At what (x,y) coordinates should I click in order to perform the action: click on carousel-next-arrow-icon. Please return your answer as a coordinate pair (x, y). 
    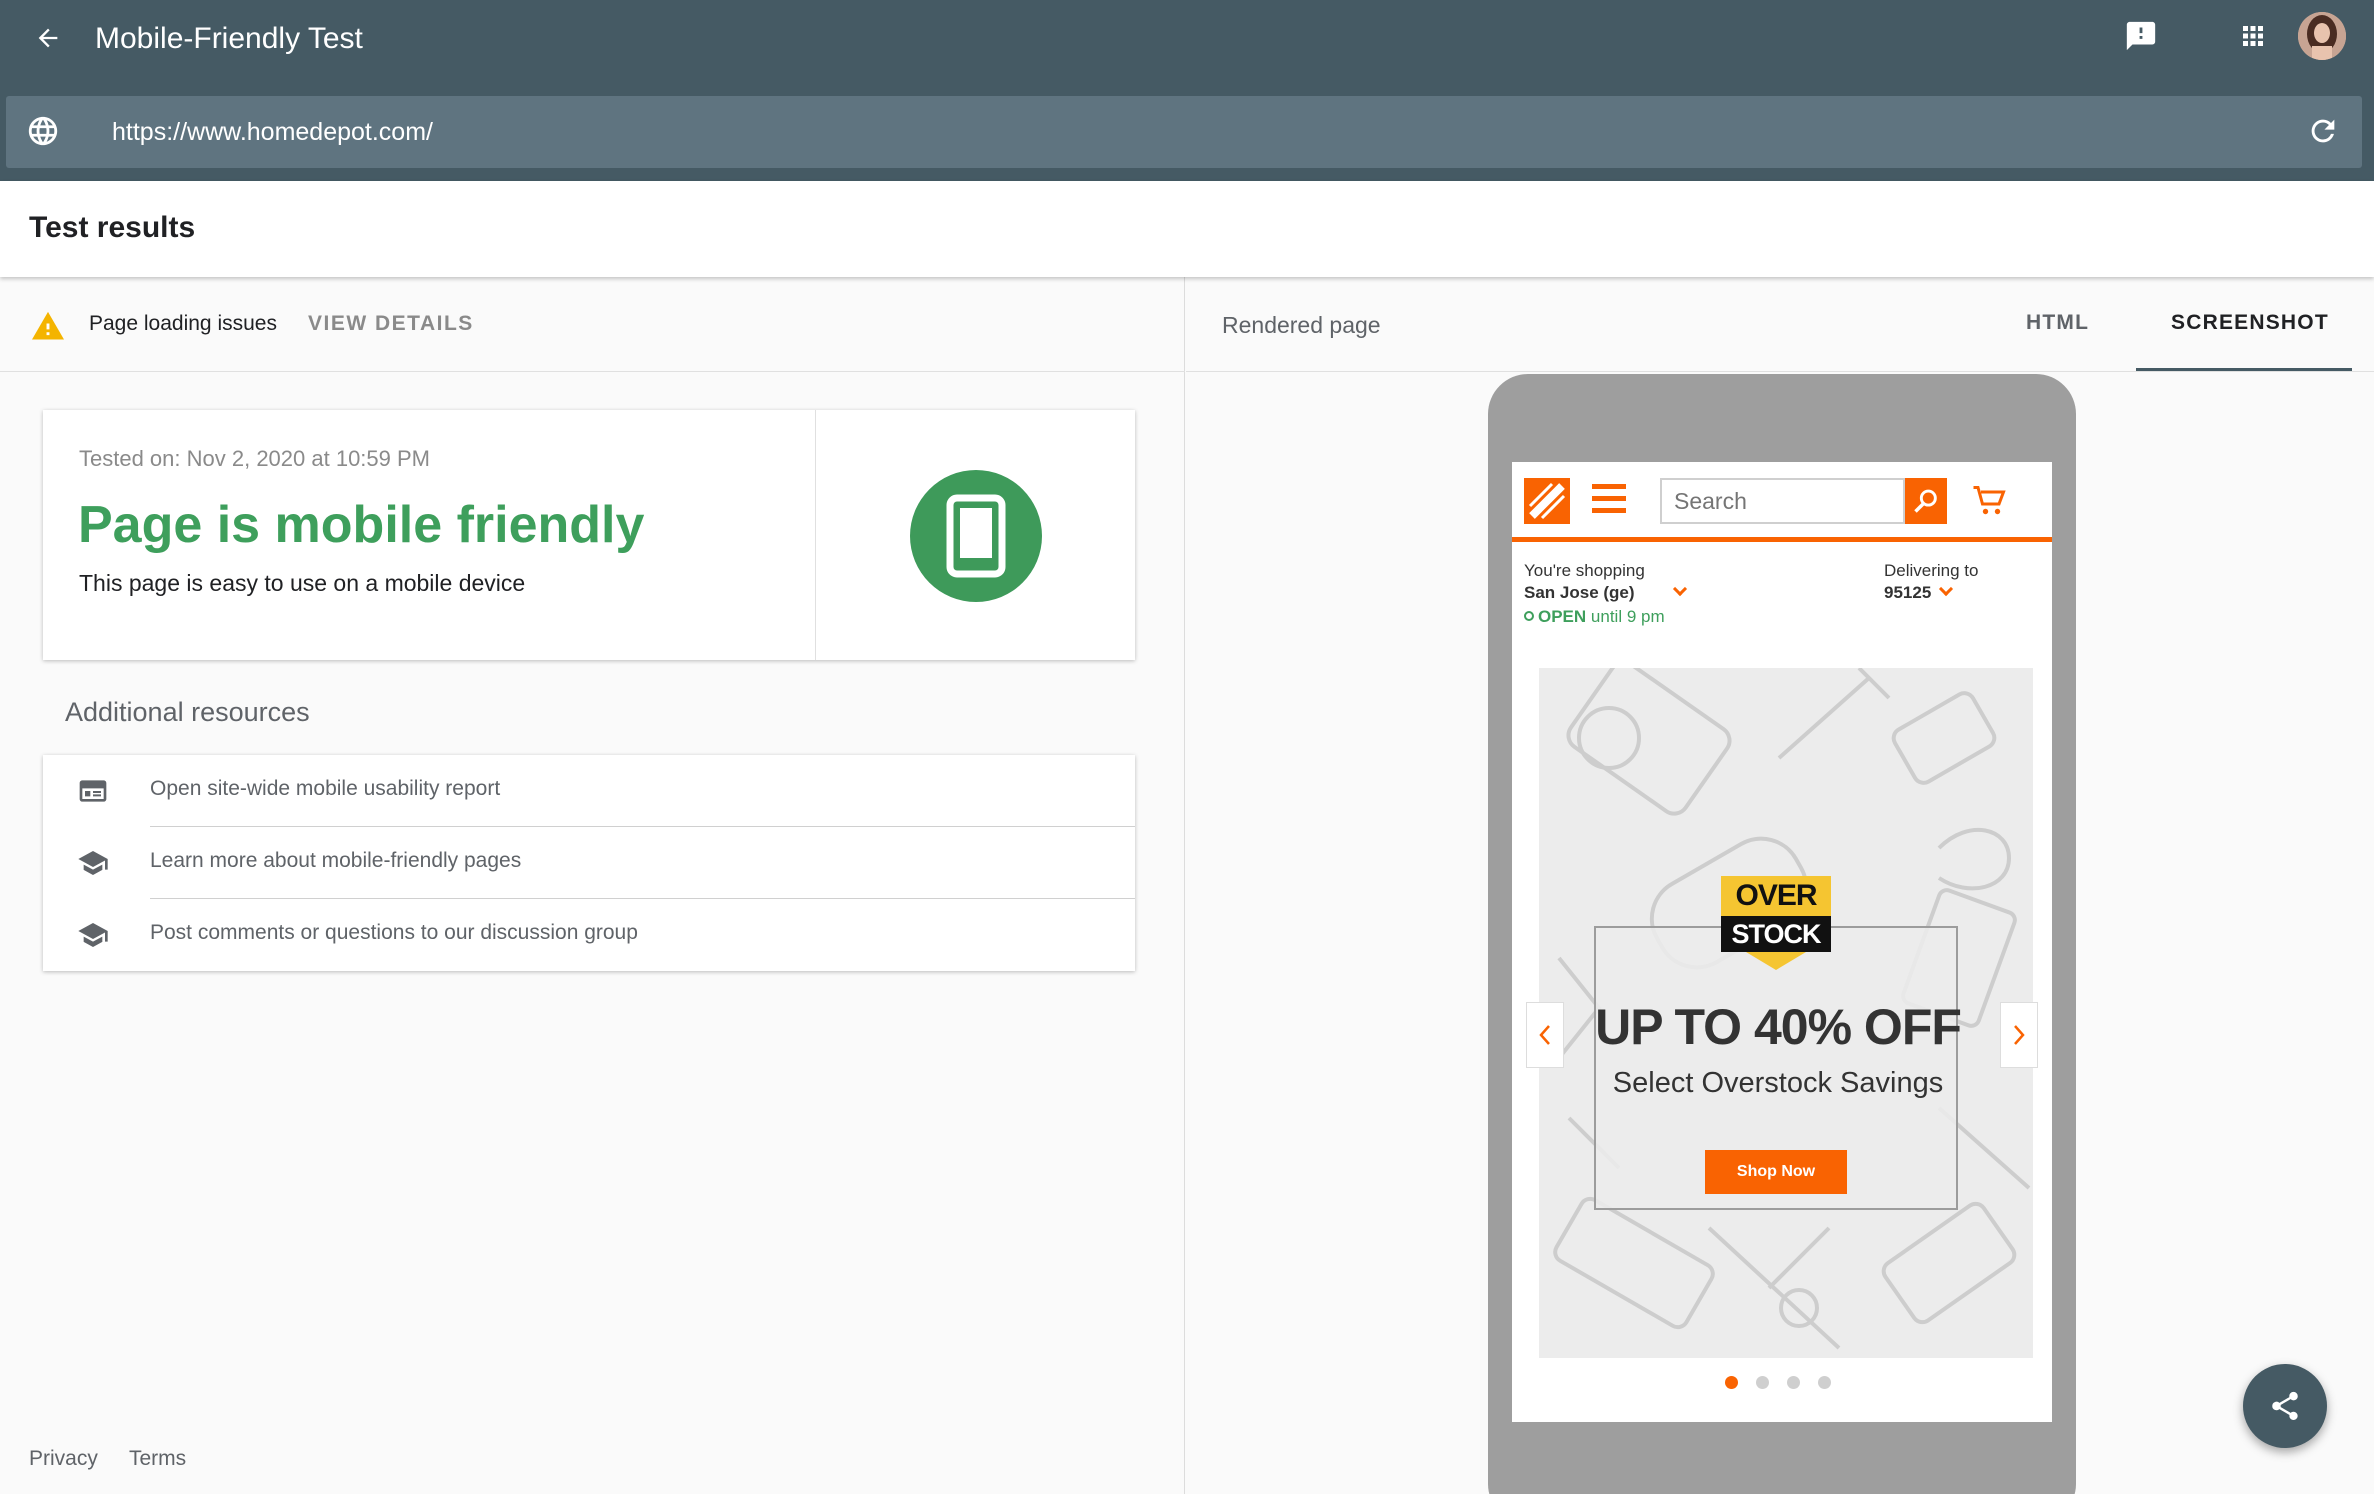
    Looking at the image, I should click on (2019, 1035).